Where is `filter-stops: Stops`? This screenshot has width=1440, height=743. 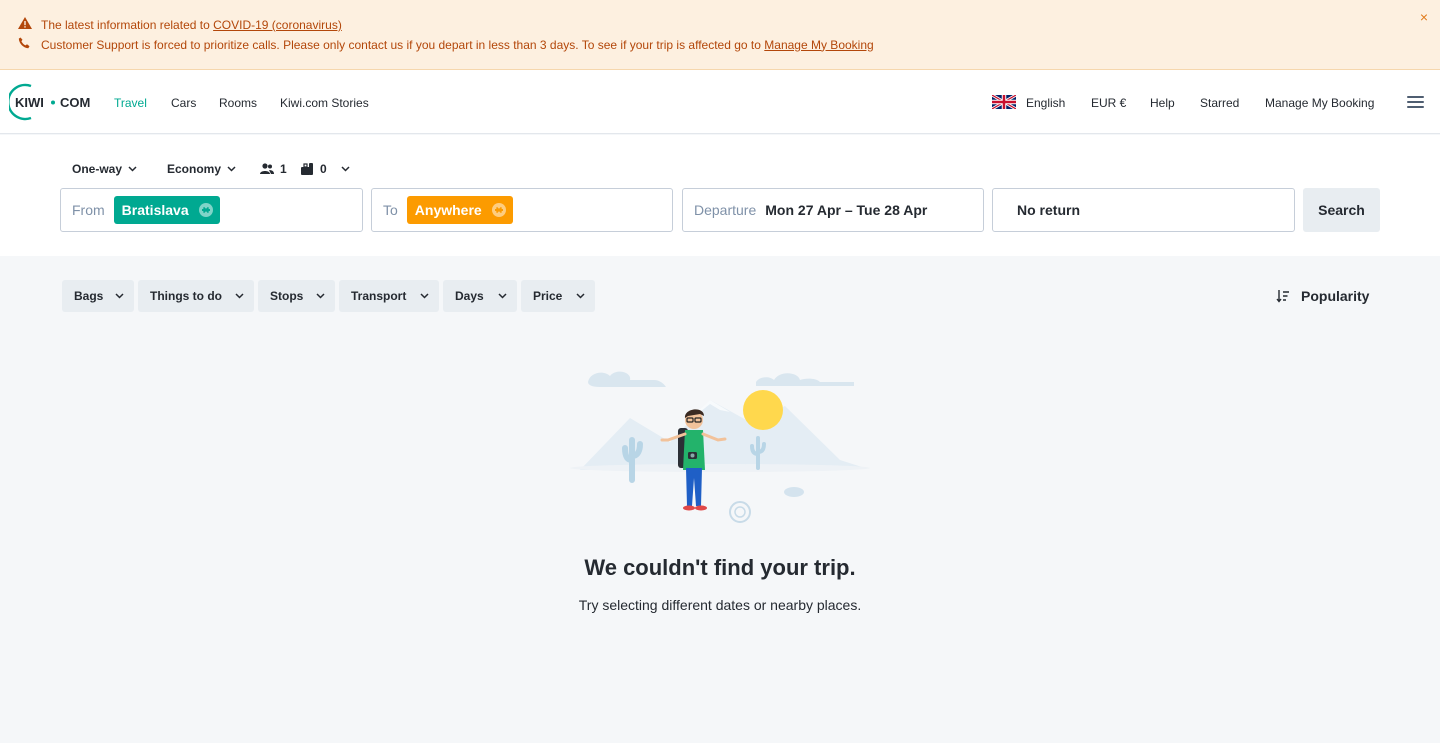
filter-stops: Stops is located at coordinates (296, 296).